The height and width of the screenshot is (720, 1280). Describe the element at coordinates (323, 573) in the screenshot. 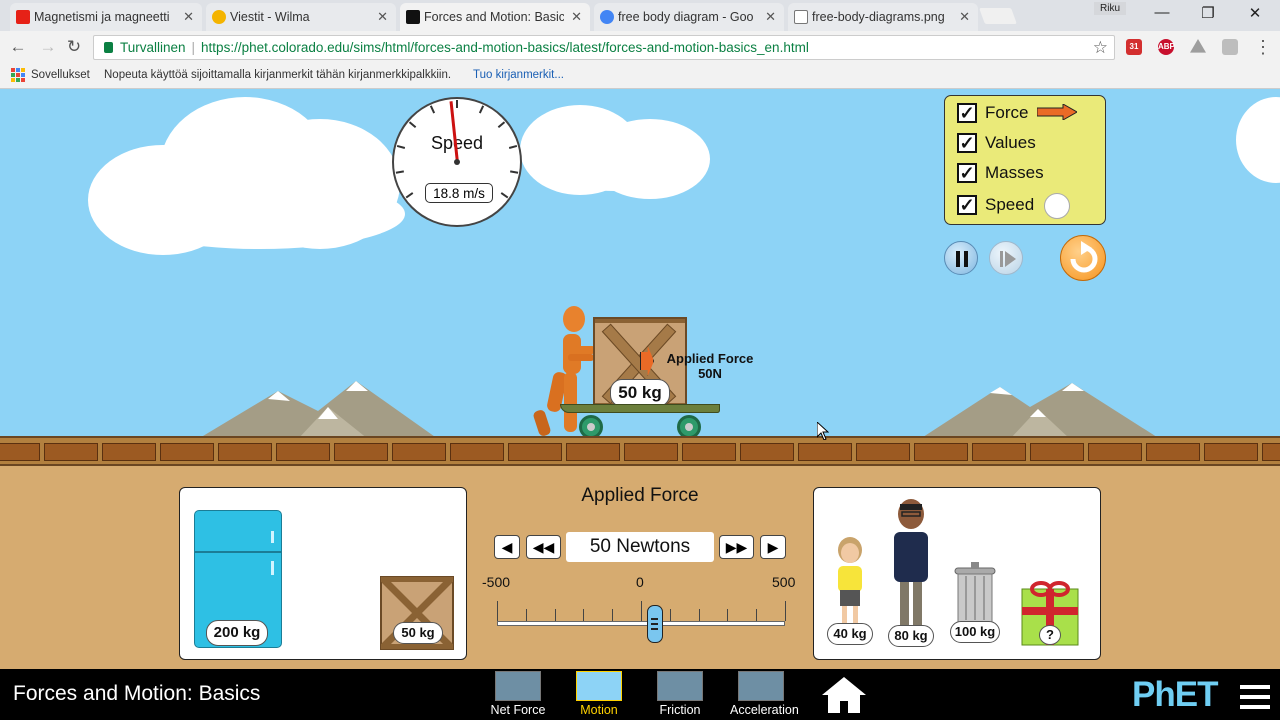

I see `left-objects-box: 200 kg 50 kg` at that location.